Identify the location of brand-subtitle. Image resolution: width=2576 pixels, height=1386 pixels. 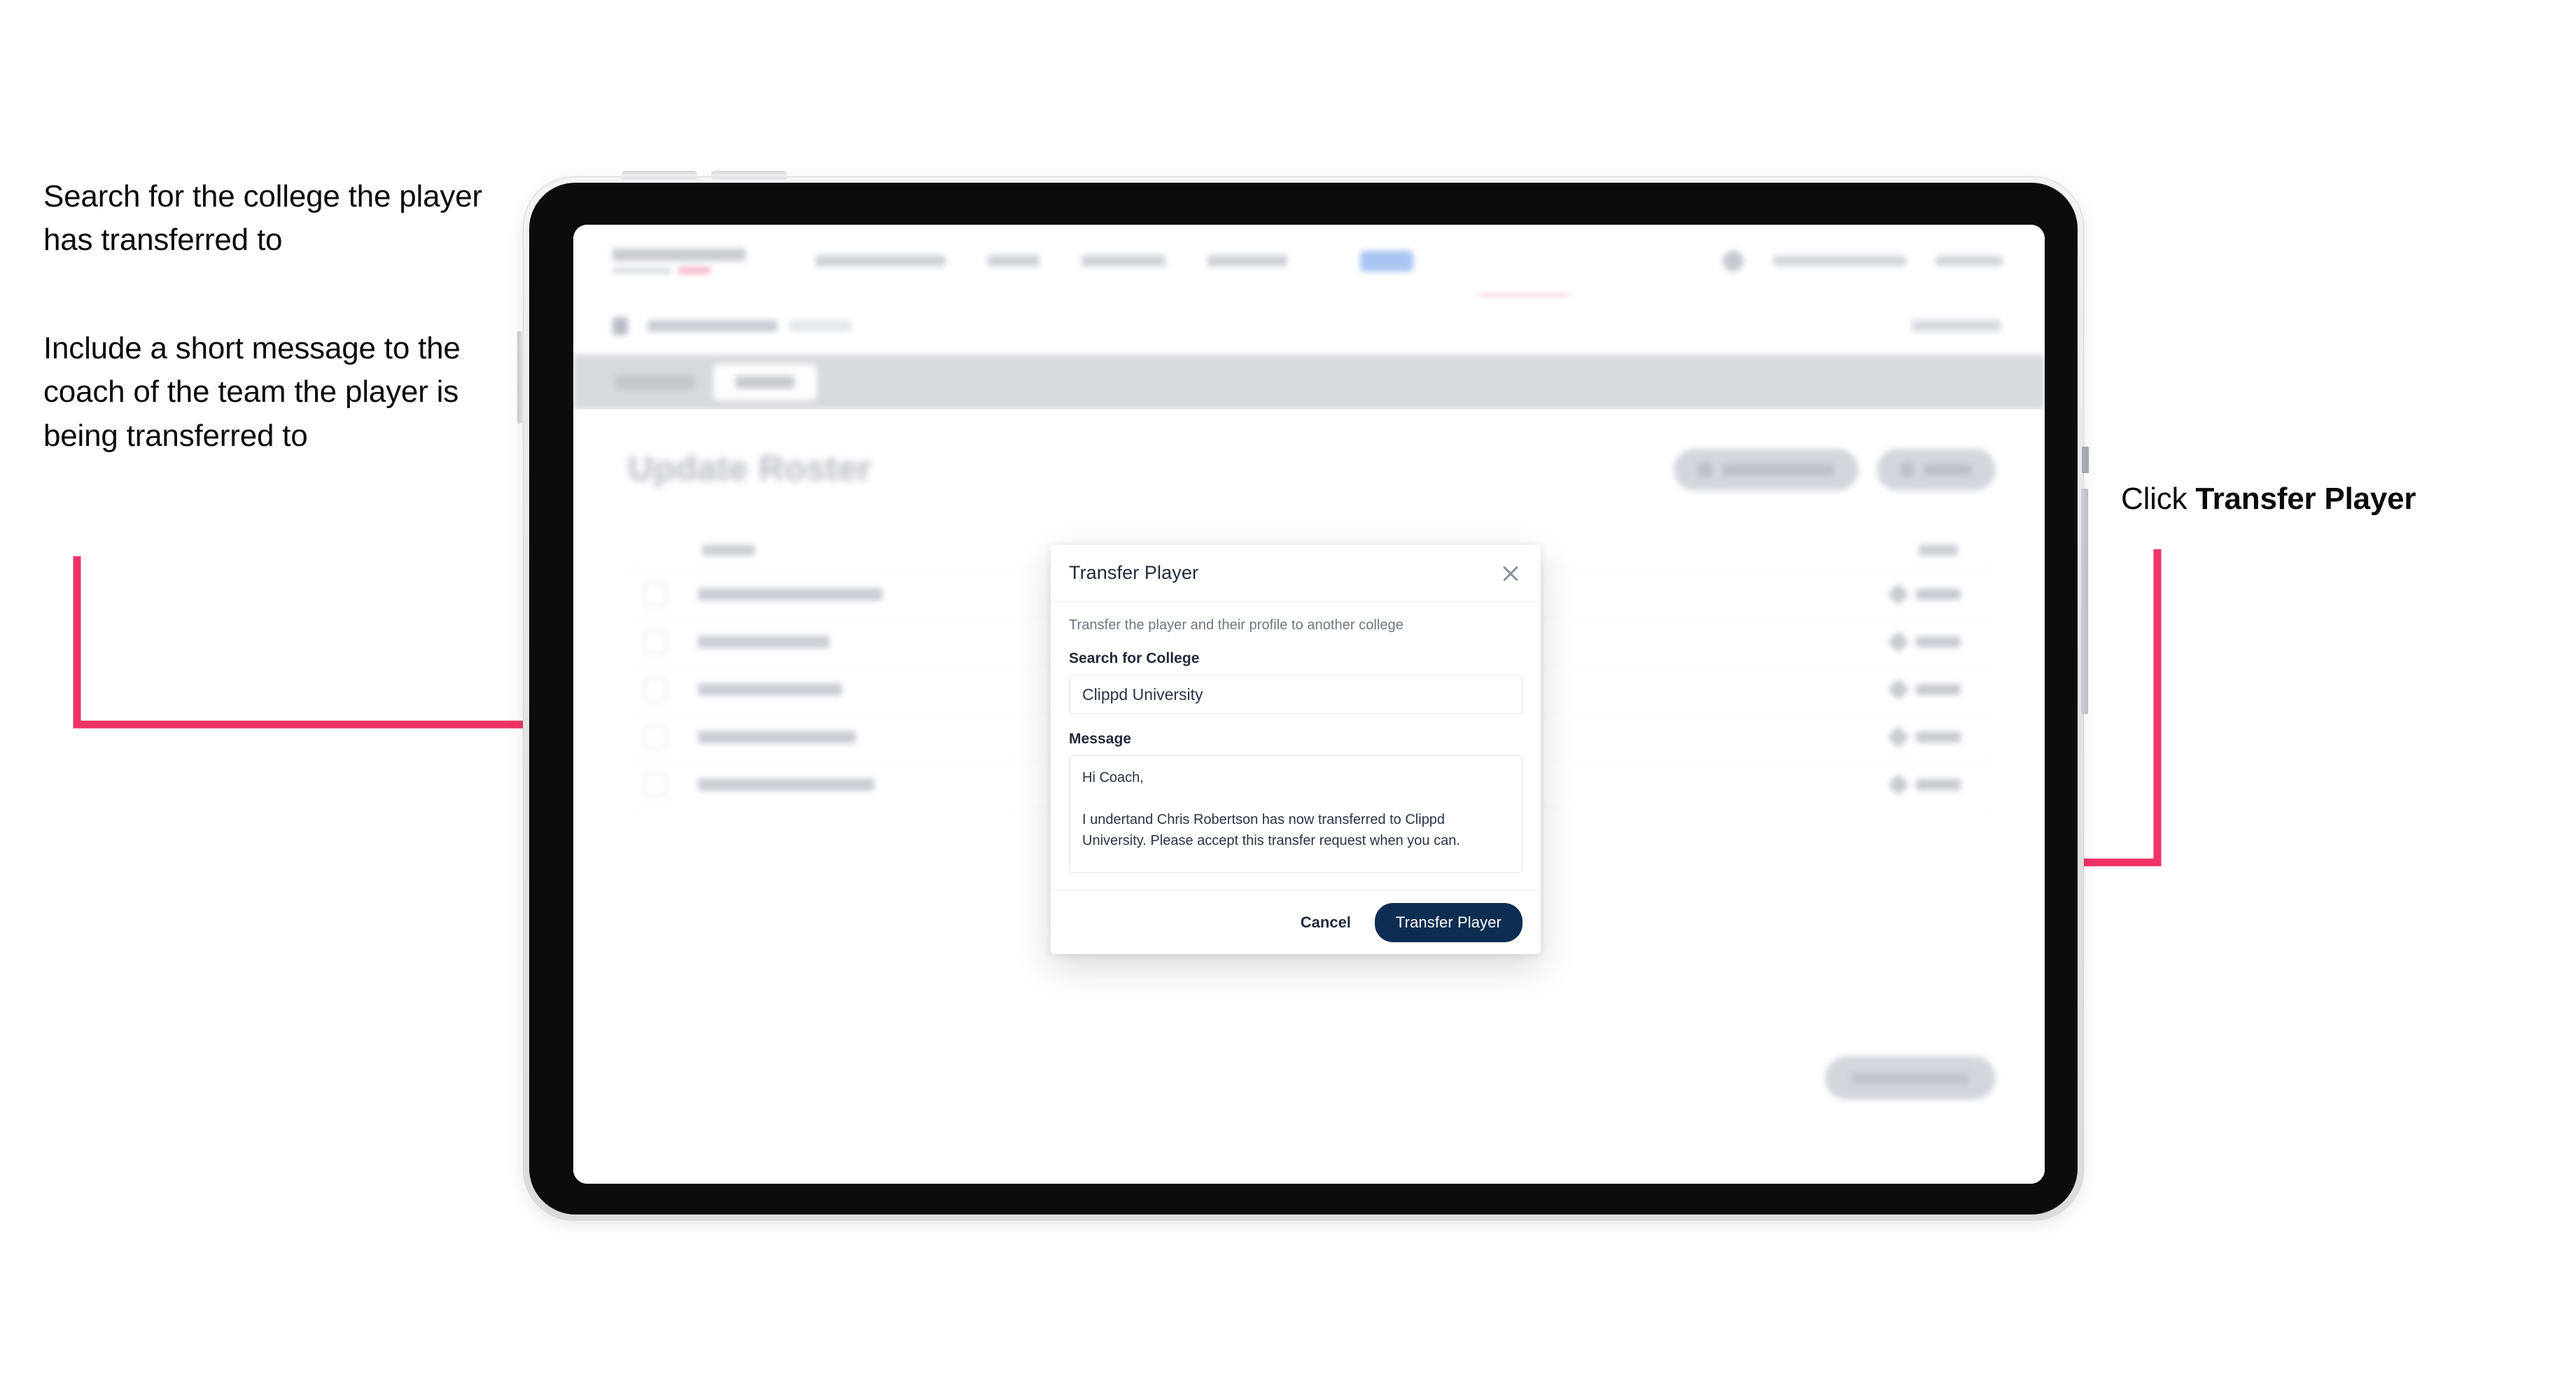
(682, 270).